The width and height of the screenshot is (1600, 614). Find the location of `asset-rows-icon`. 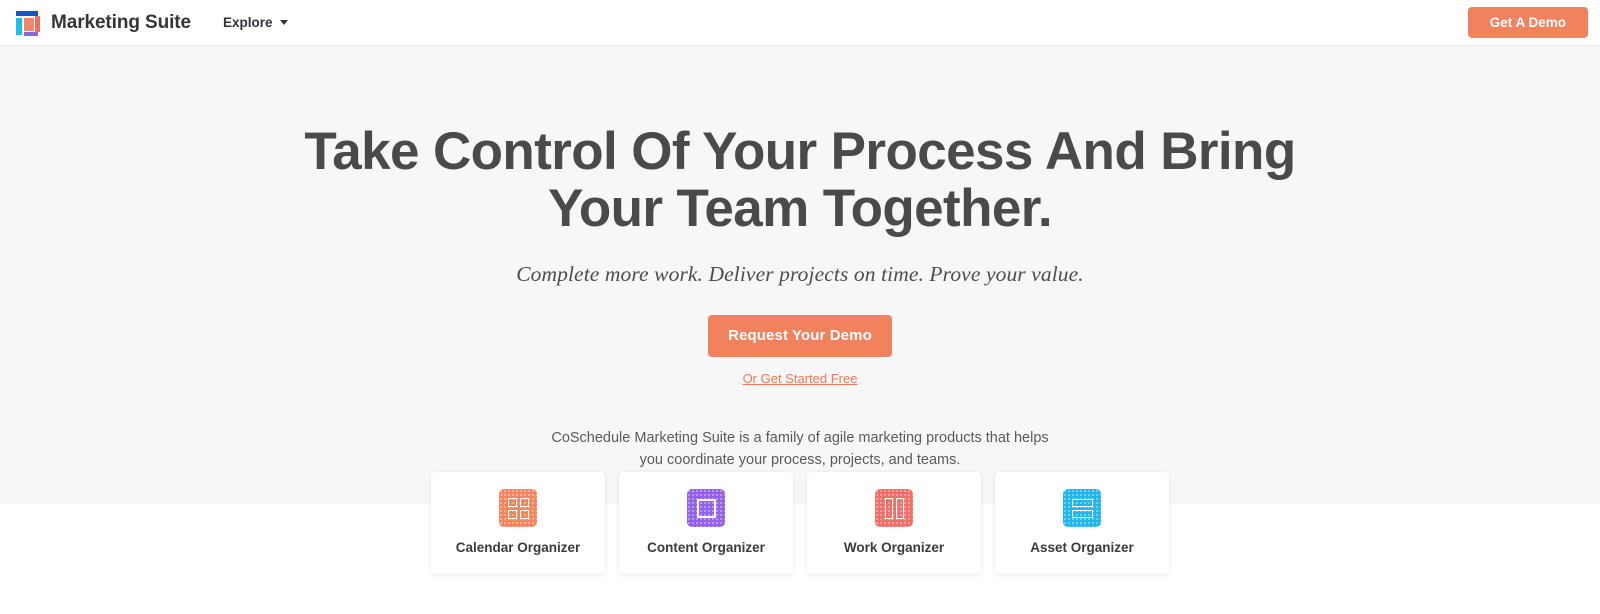

asset-rows-icon is located at coordinates (1082, 508).